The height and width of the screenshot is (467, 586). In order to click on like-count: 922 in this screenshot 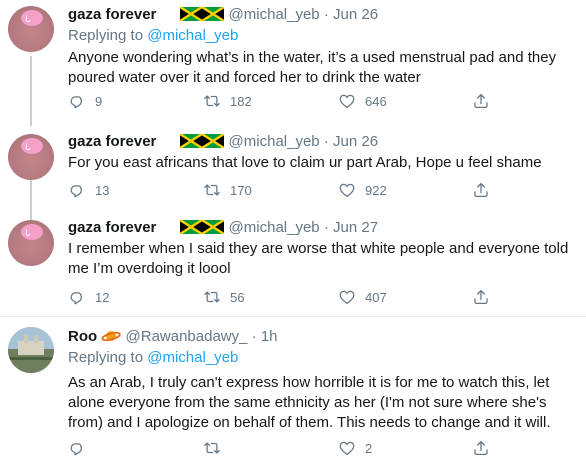, I will do `click(376, 190)`.